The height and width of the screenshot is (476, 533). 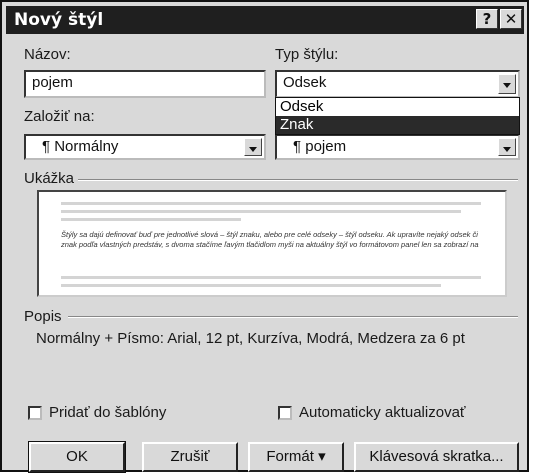 I want to click on auto-update-label: Automaticky aktualizovať, so click(x=382, y=412).